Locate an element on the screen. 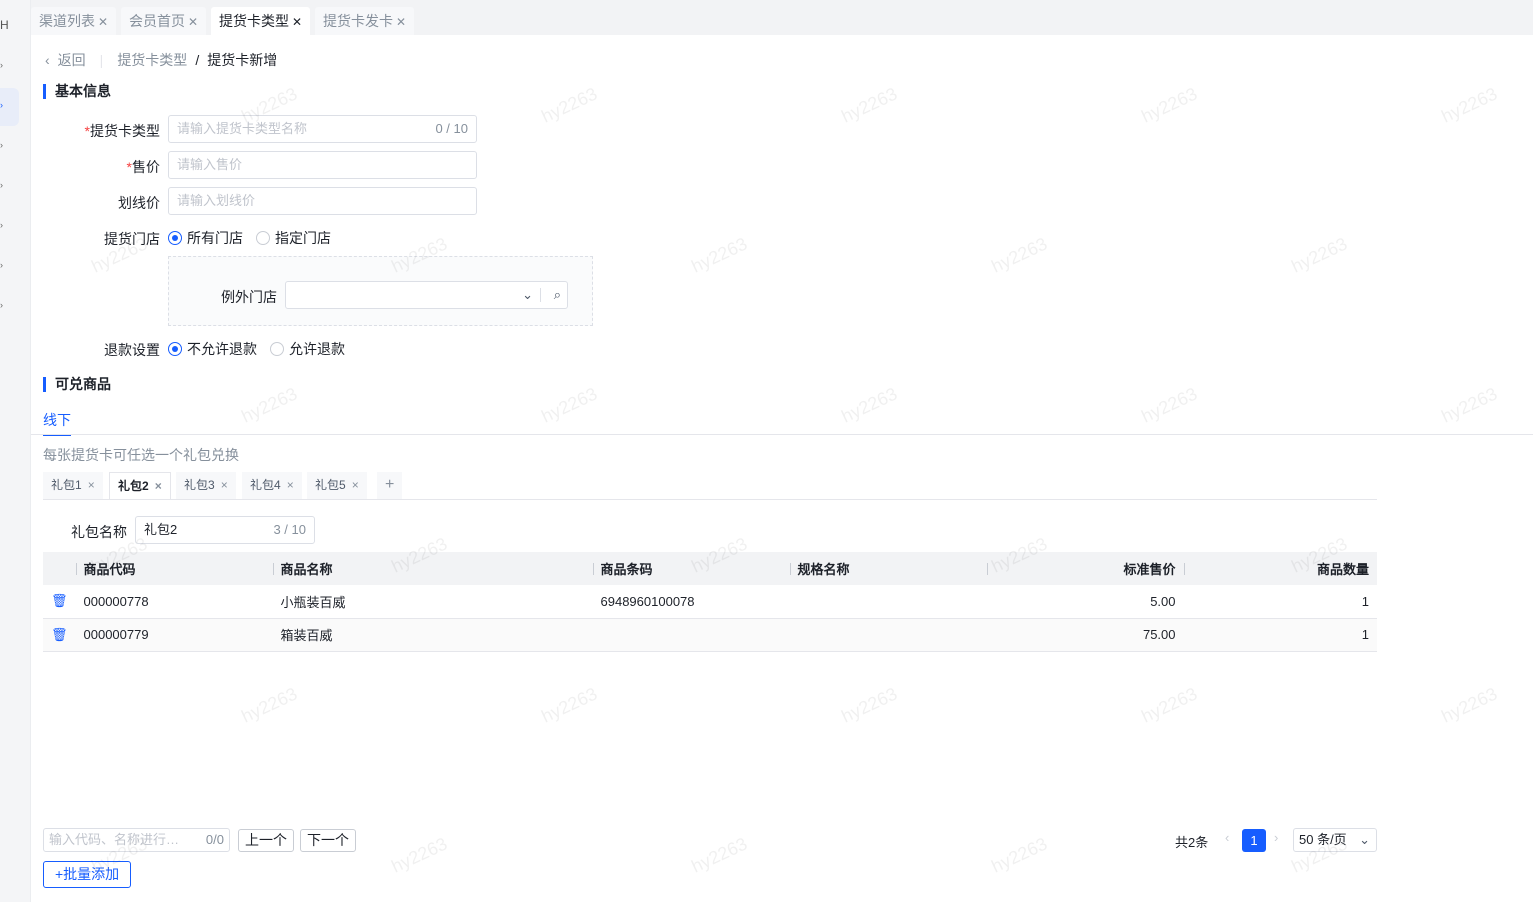 This screenshot has height=902, width=1533. pack-tab-active: 礼包2 × is located at coordinates (140, 485).